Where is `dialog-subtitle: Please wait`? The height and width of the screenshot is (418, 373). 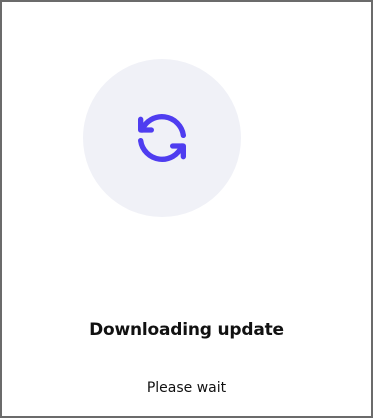
dialog-subtitle: Please wait is located at coordinates (186, 388).